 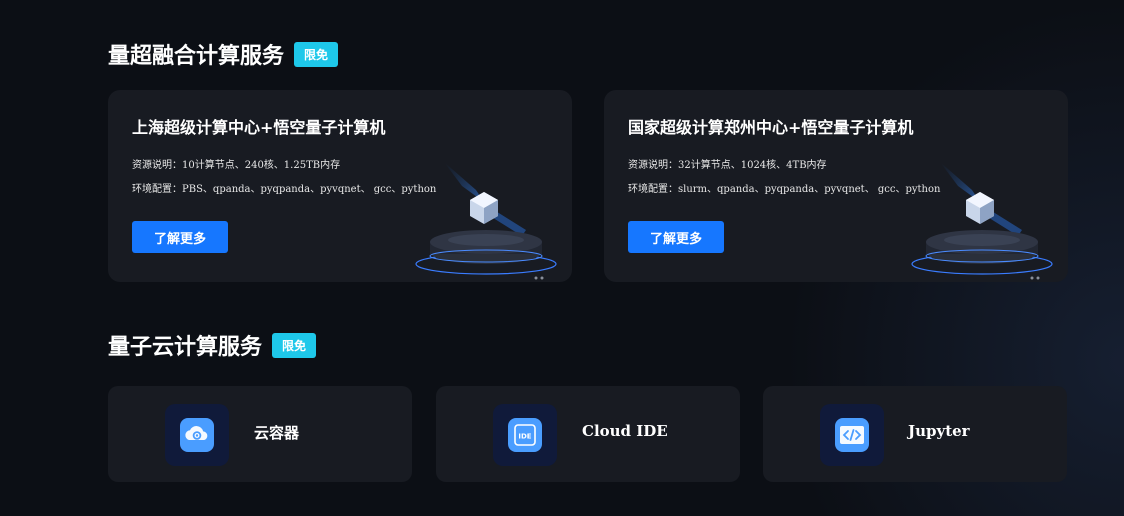 I want to click on ide-icon: IDE, so click(x=525, y=435).